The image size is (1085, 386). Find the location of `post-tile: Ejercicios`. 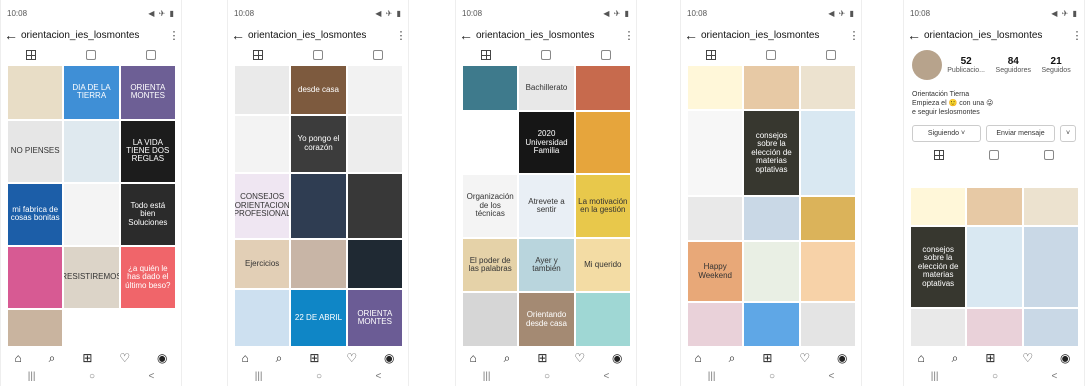

post-tile: Ejercicios is located at coordinates (262, 264).